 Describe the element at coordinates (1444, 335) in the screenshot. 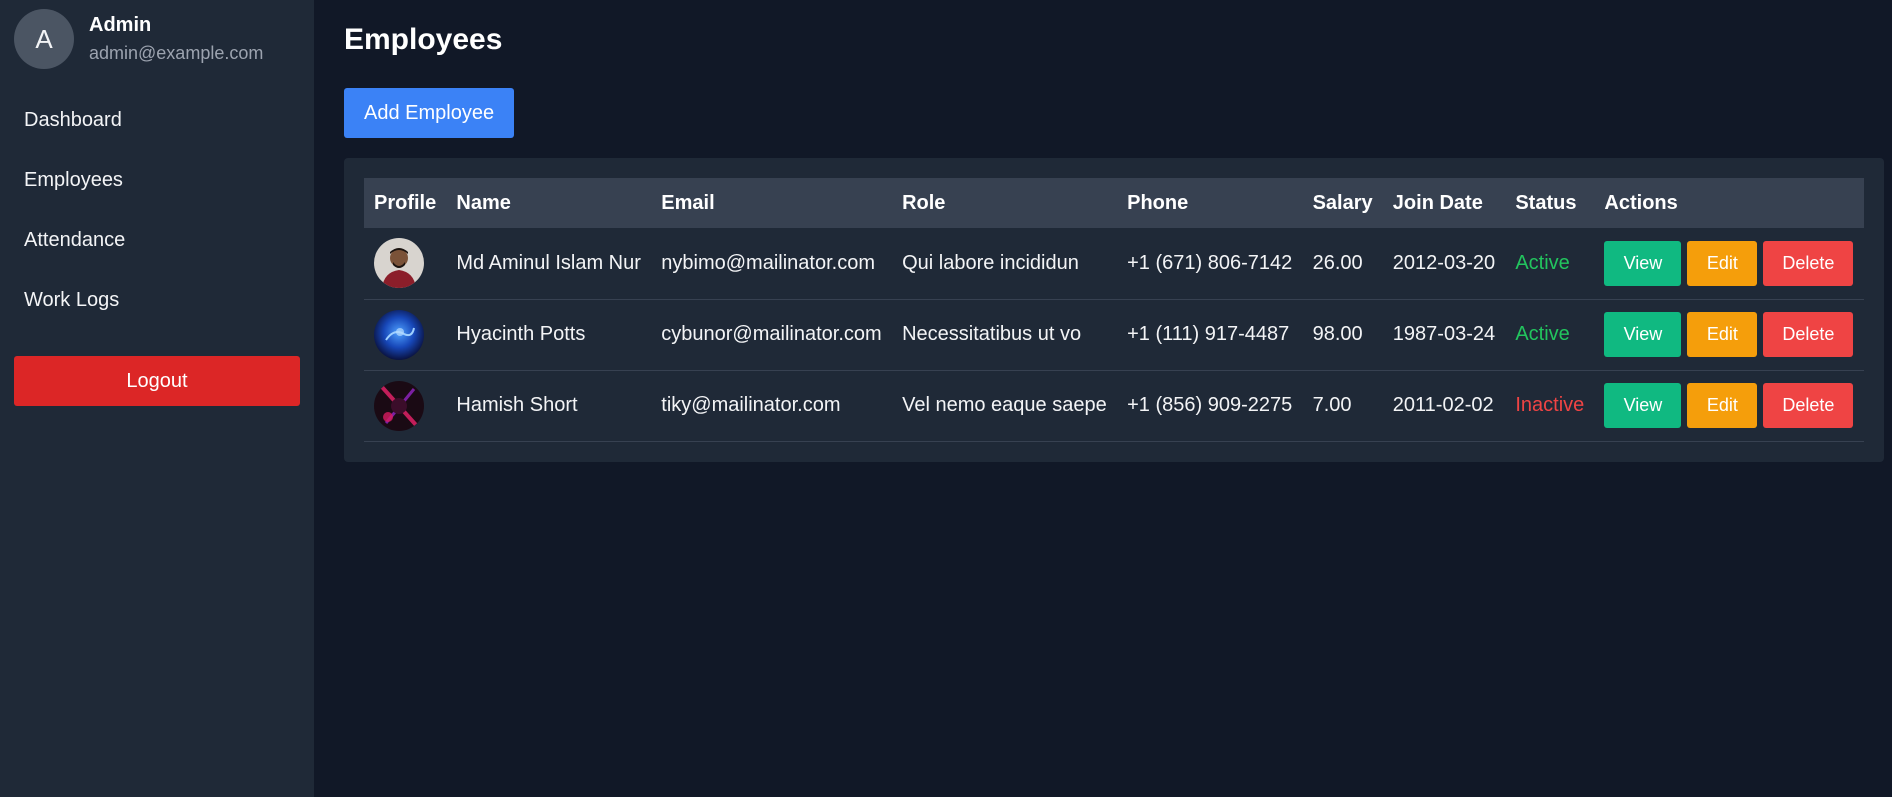

I see `employee-join-date: 1987-03-24` at that location.